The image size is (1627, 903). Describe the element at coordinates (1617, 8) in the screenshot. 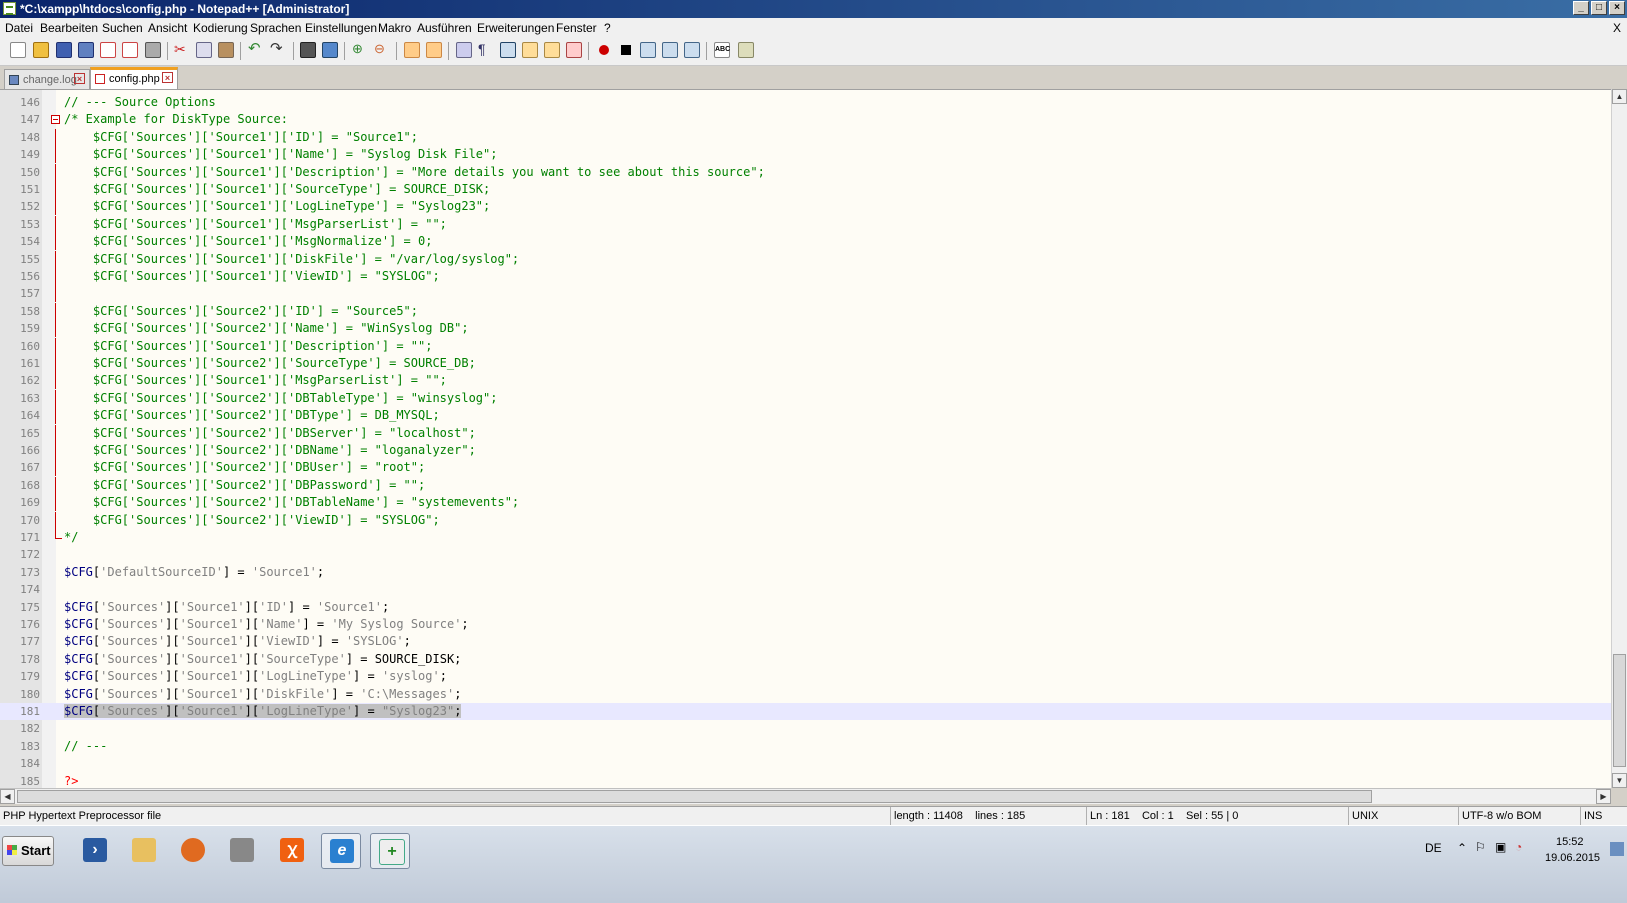

I see `close-button: ×` at that location.